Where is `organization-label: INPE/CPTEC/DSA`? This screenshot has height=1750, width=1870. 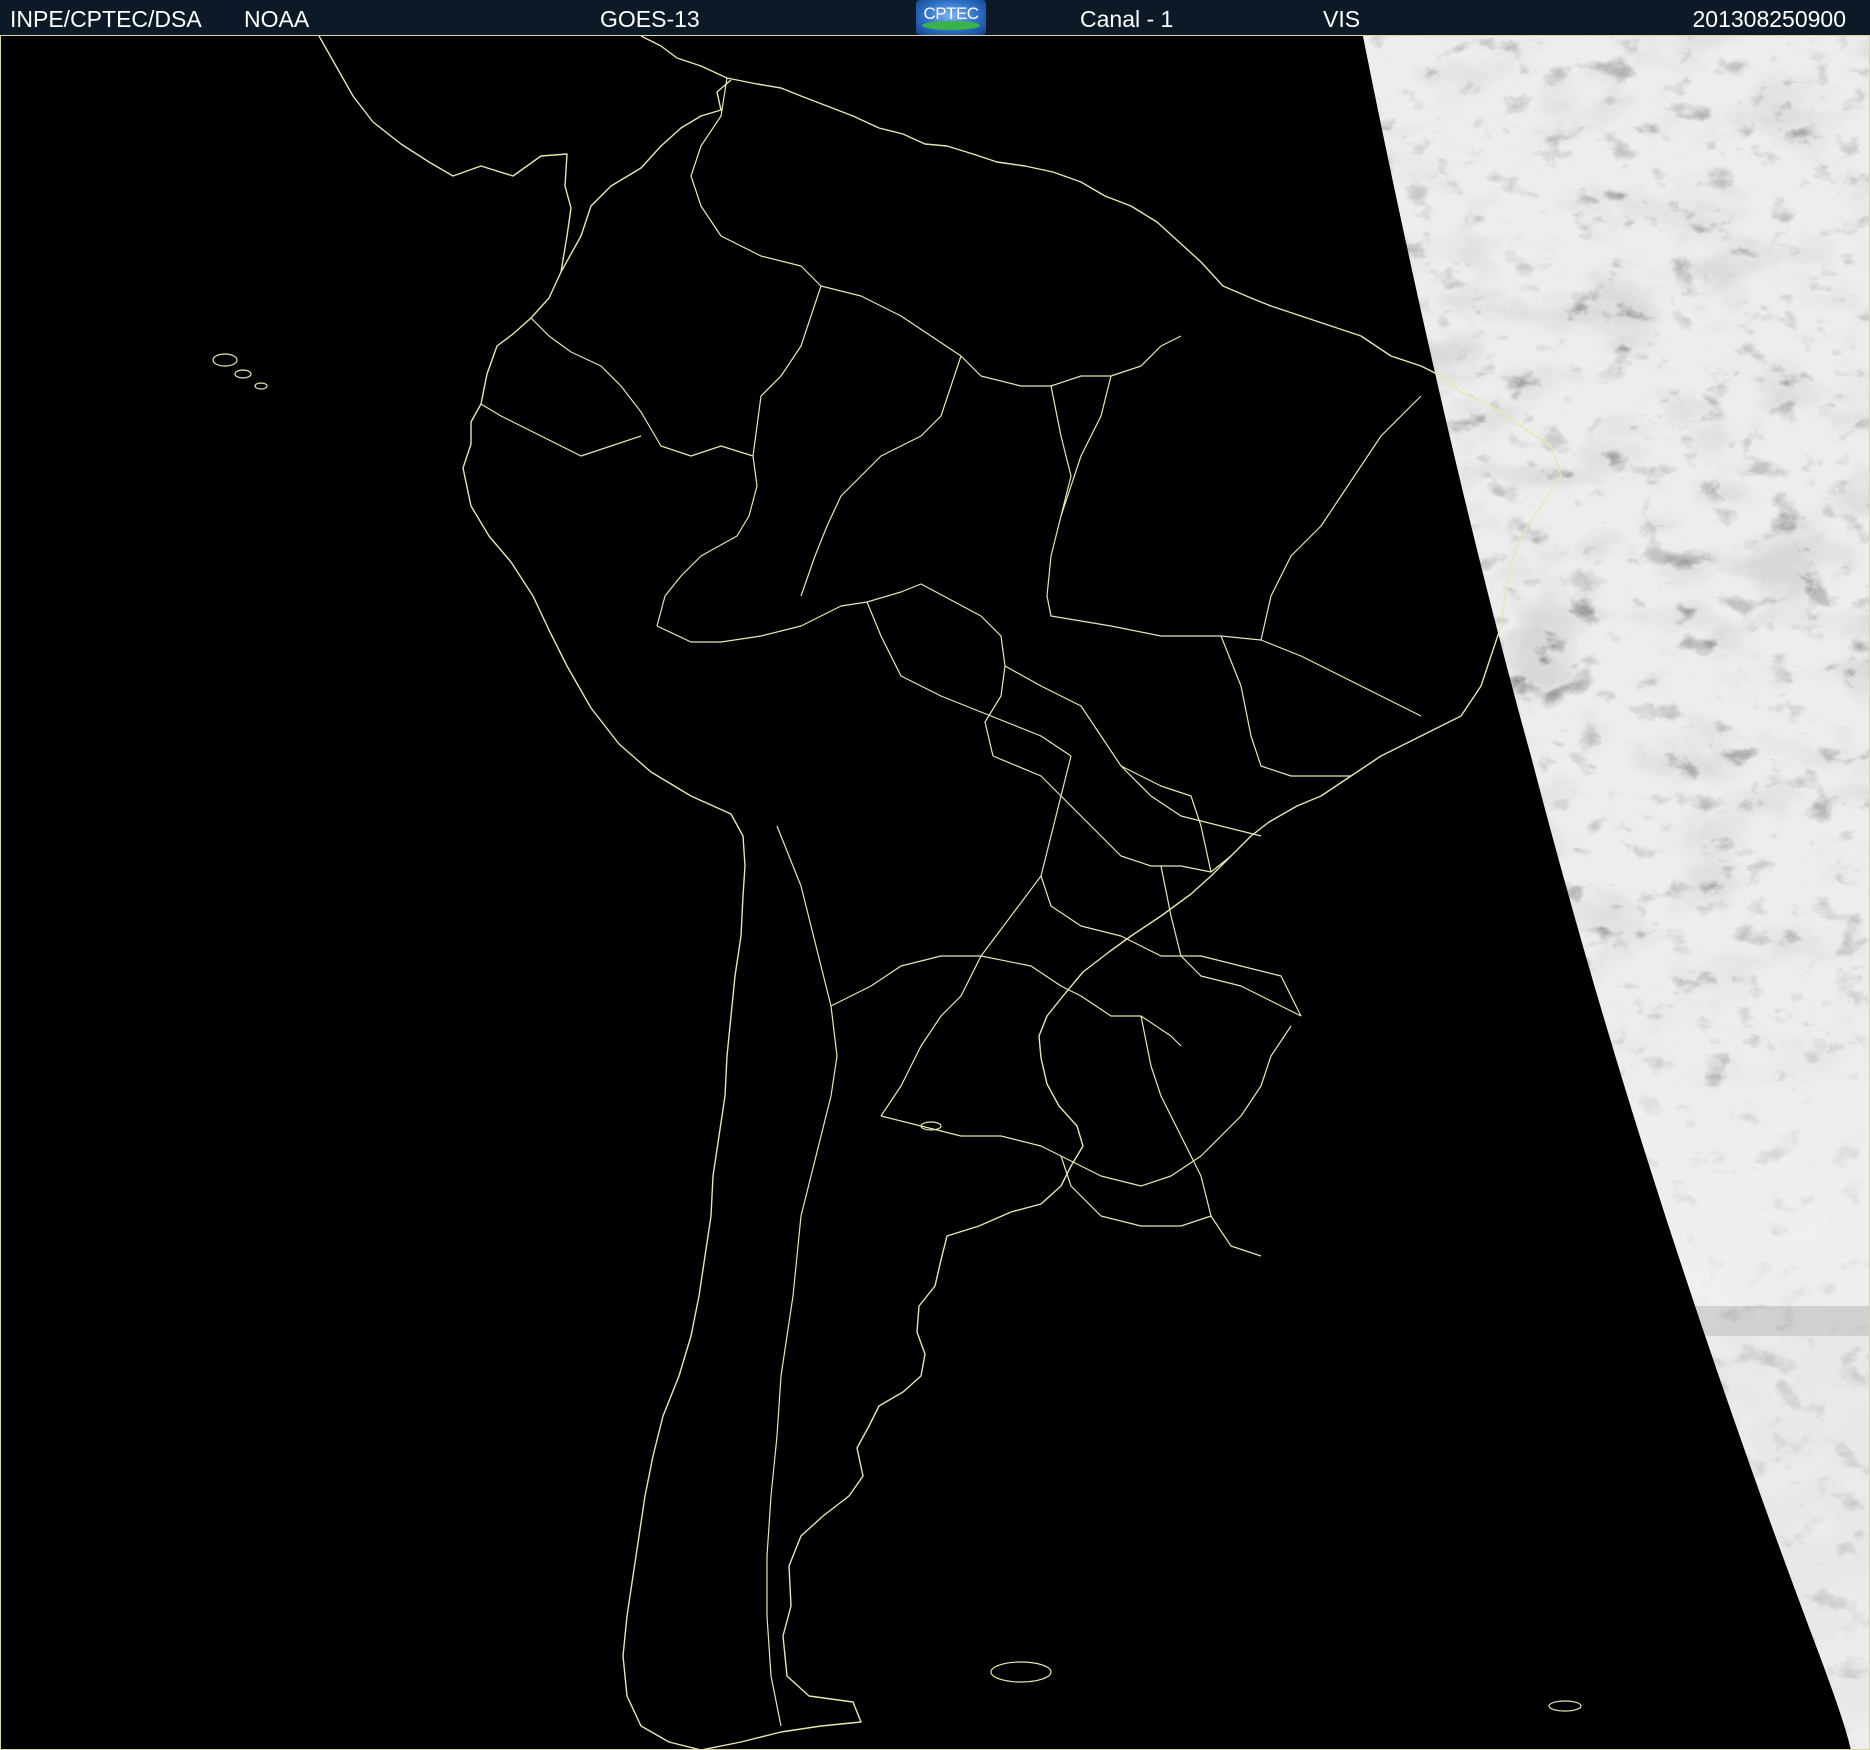
organization-label: INPE/CPTEC/DSA is located at coordinates (106, 19).